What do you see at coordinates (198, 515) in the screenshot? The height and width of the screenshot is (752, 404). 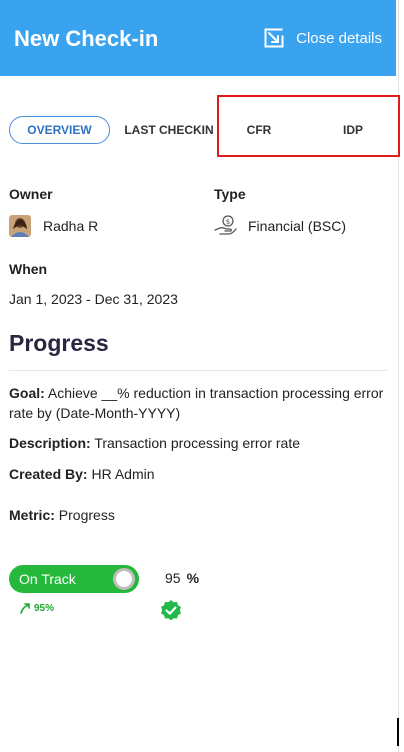 I see `metric-text: Metric: Progress` at bounding box center [198, 515].